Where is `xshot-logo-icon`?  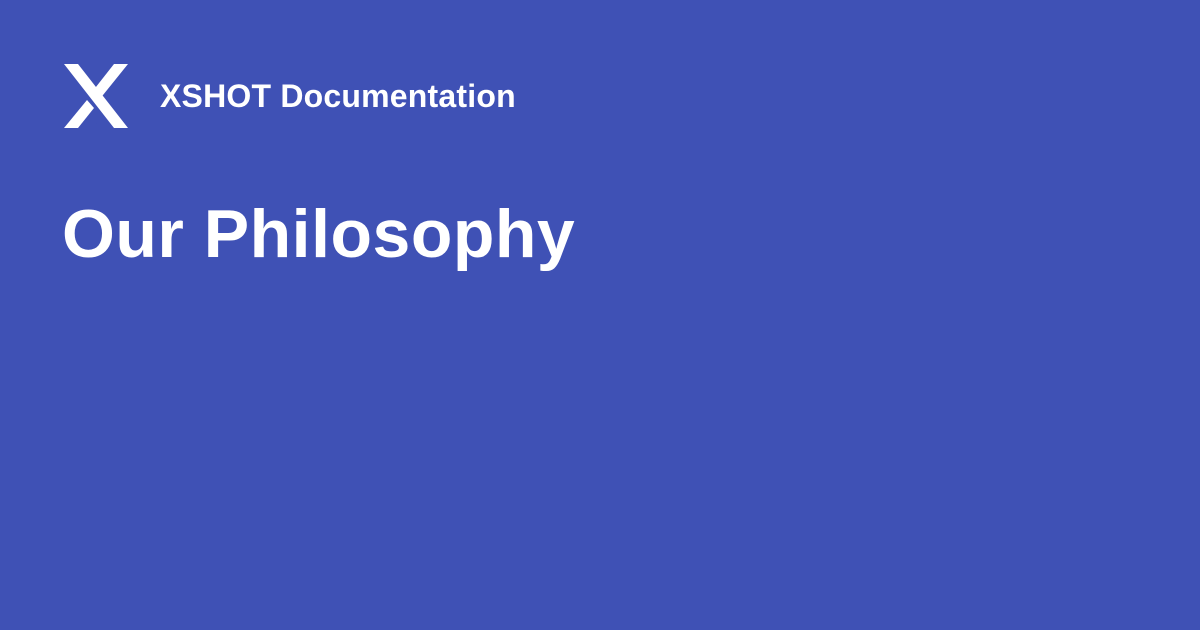 xshot-logo-icon is located at coordinates (96, 96).